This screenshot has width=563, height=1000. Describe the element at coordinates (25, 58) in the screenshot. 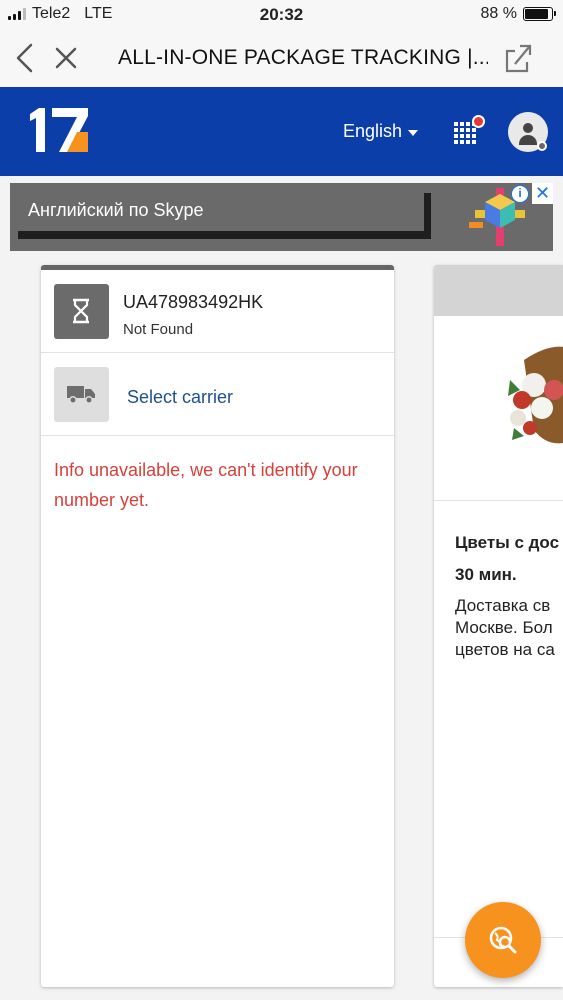

I see `back-icon` at that location.